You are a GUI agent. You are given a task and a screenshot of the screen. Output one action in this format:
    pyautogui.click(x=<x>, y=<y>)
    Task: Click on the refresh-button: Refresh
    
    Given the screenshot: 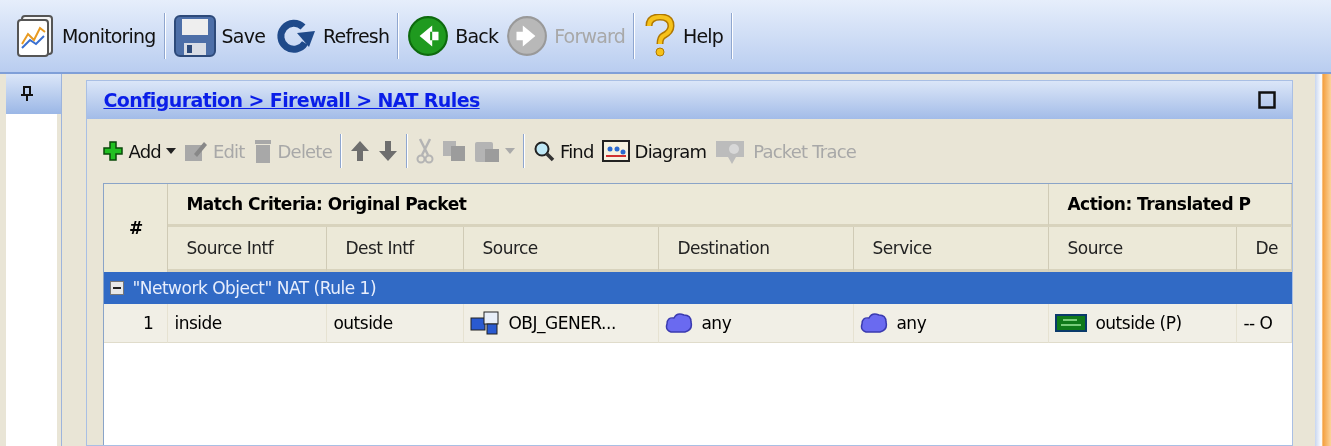 What is the action you would take?
    pyautogui.click(x=331, y=36)
    